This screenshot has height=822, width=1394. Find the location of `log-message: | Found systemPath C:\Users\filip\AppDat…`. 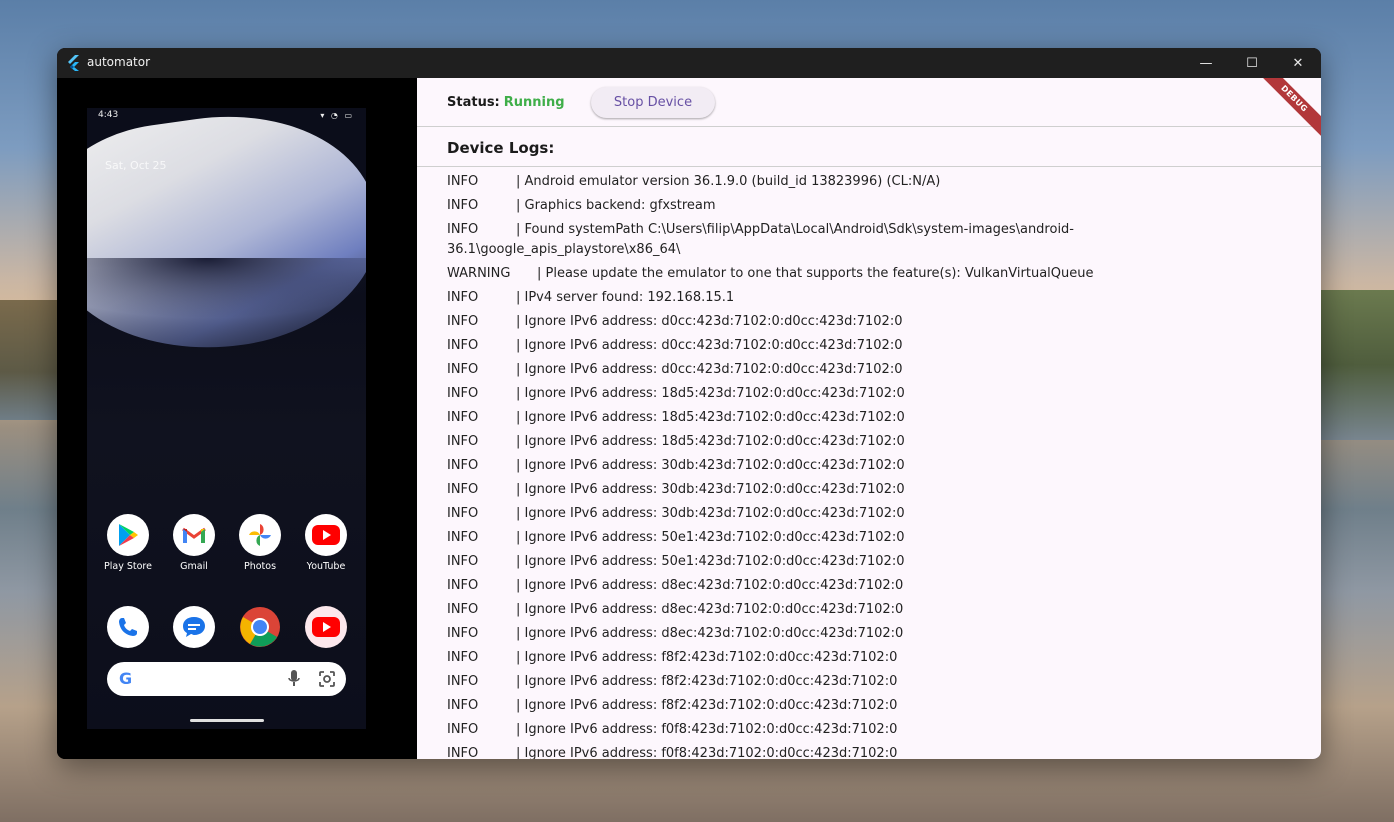

log-message: | Found systemPath C:\Users\filip\AppDat… is located at coordinates (760, 239).